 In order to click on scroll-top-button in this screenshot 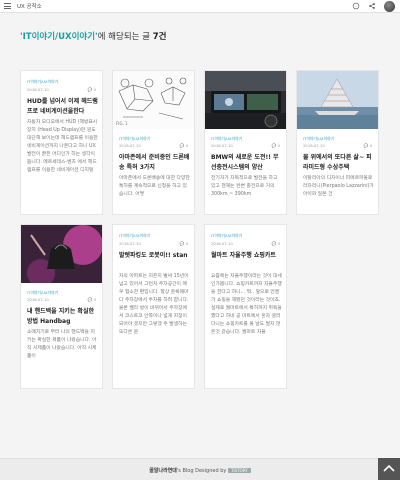, I will do `click(389, 469)`.